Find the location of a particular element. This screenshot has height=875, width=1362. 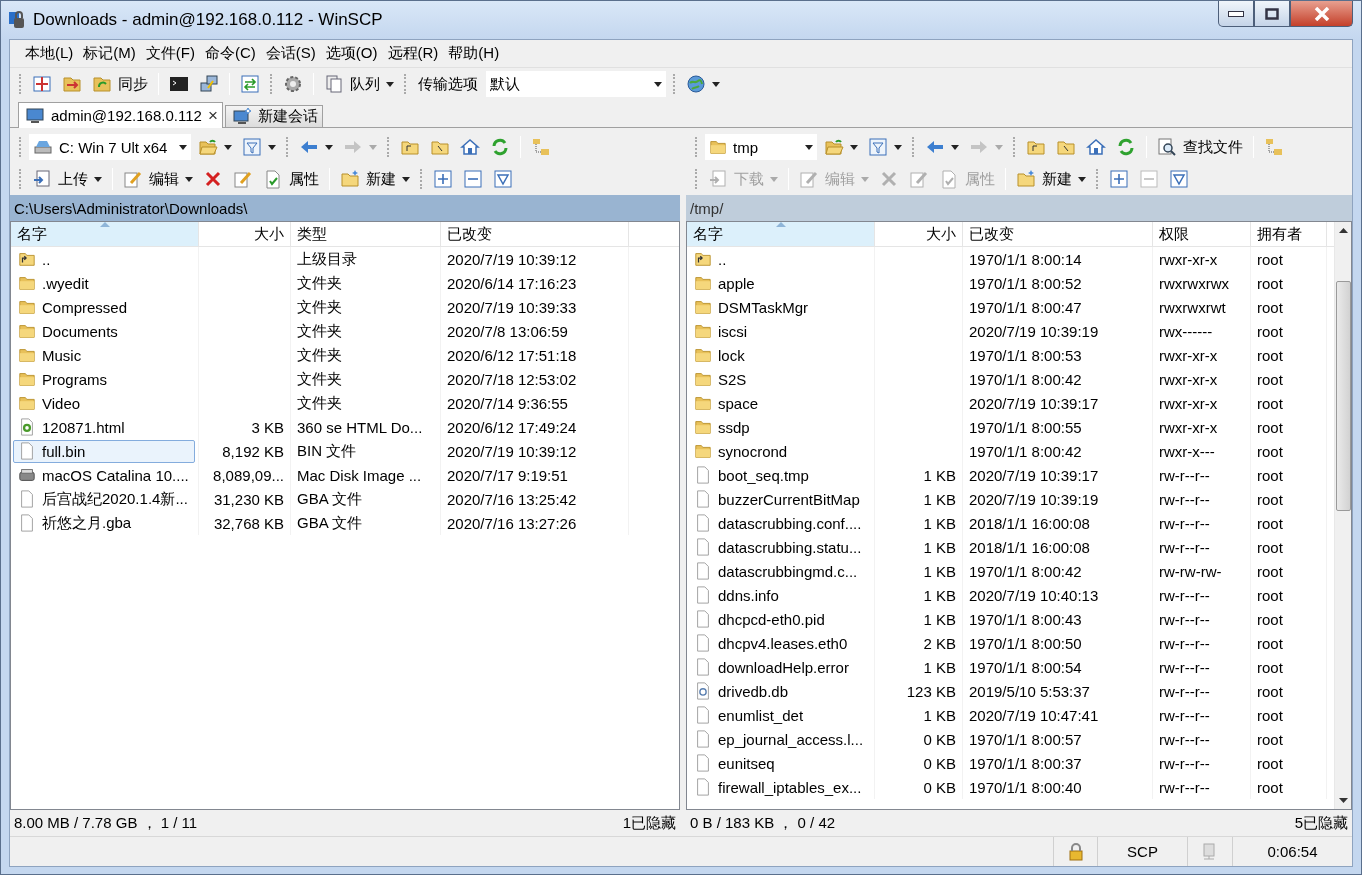

file-name: drivedb.db is located at coordinates (780, 691).